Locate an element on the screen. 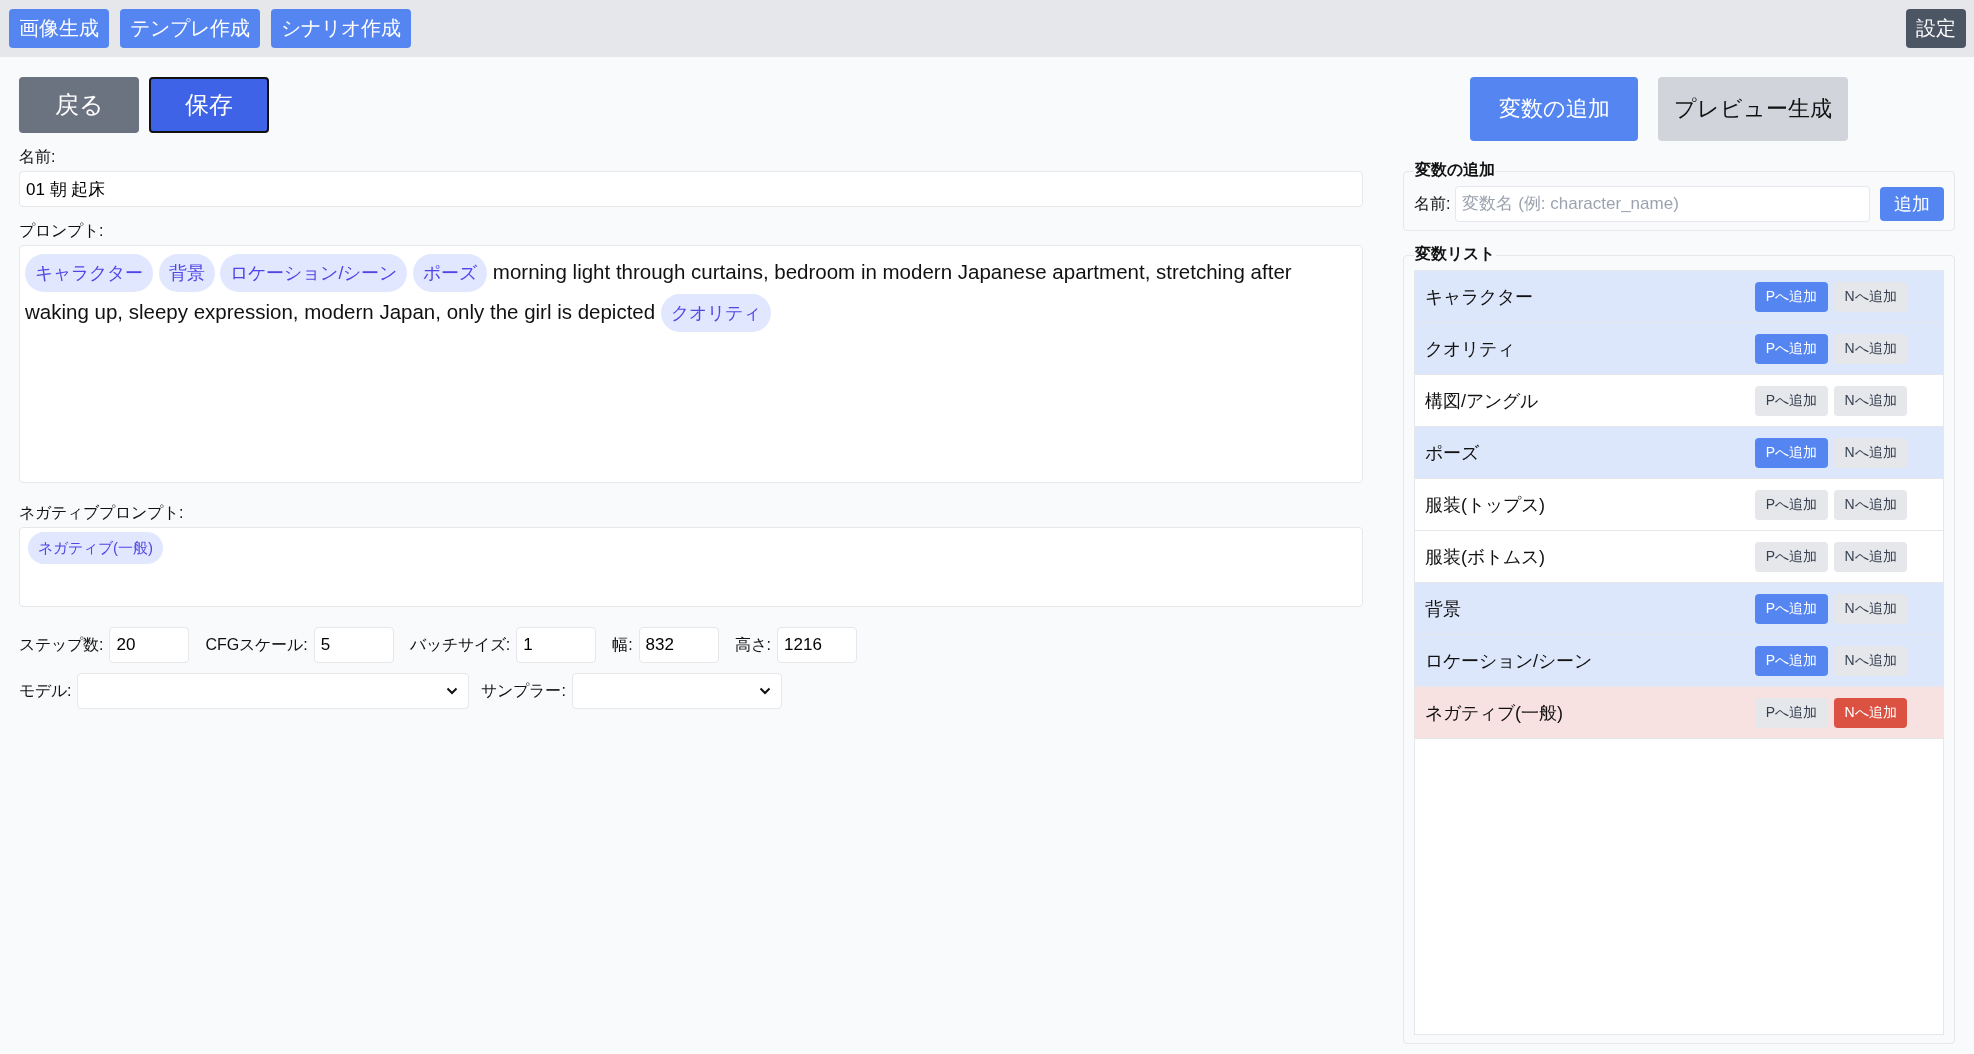  variable-row: クオリティ Pへ追加 Nへ追加 is located at coordinates (1679, 349).